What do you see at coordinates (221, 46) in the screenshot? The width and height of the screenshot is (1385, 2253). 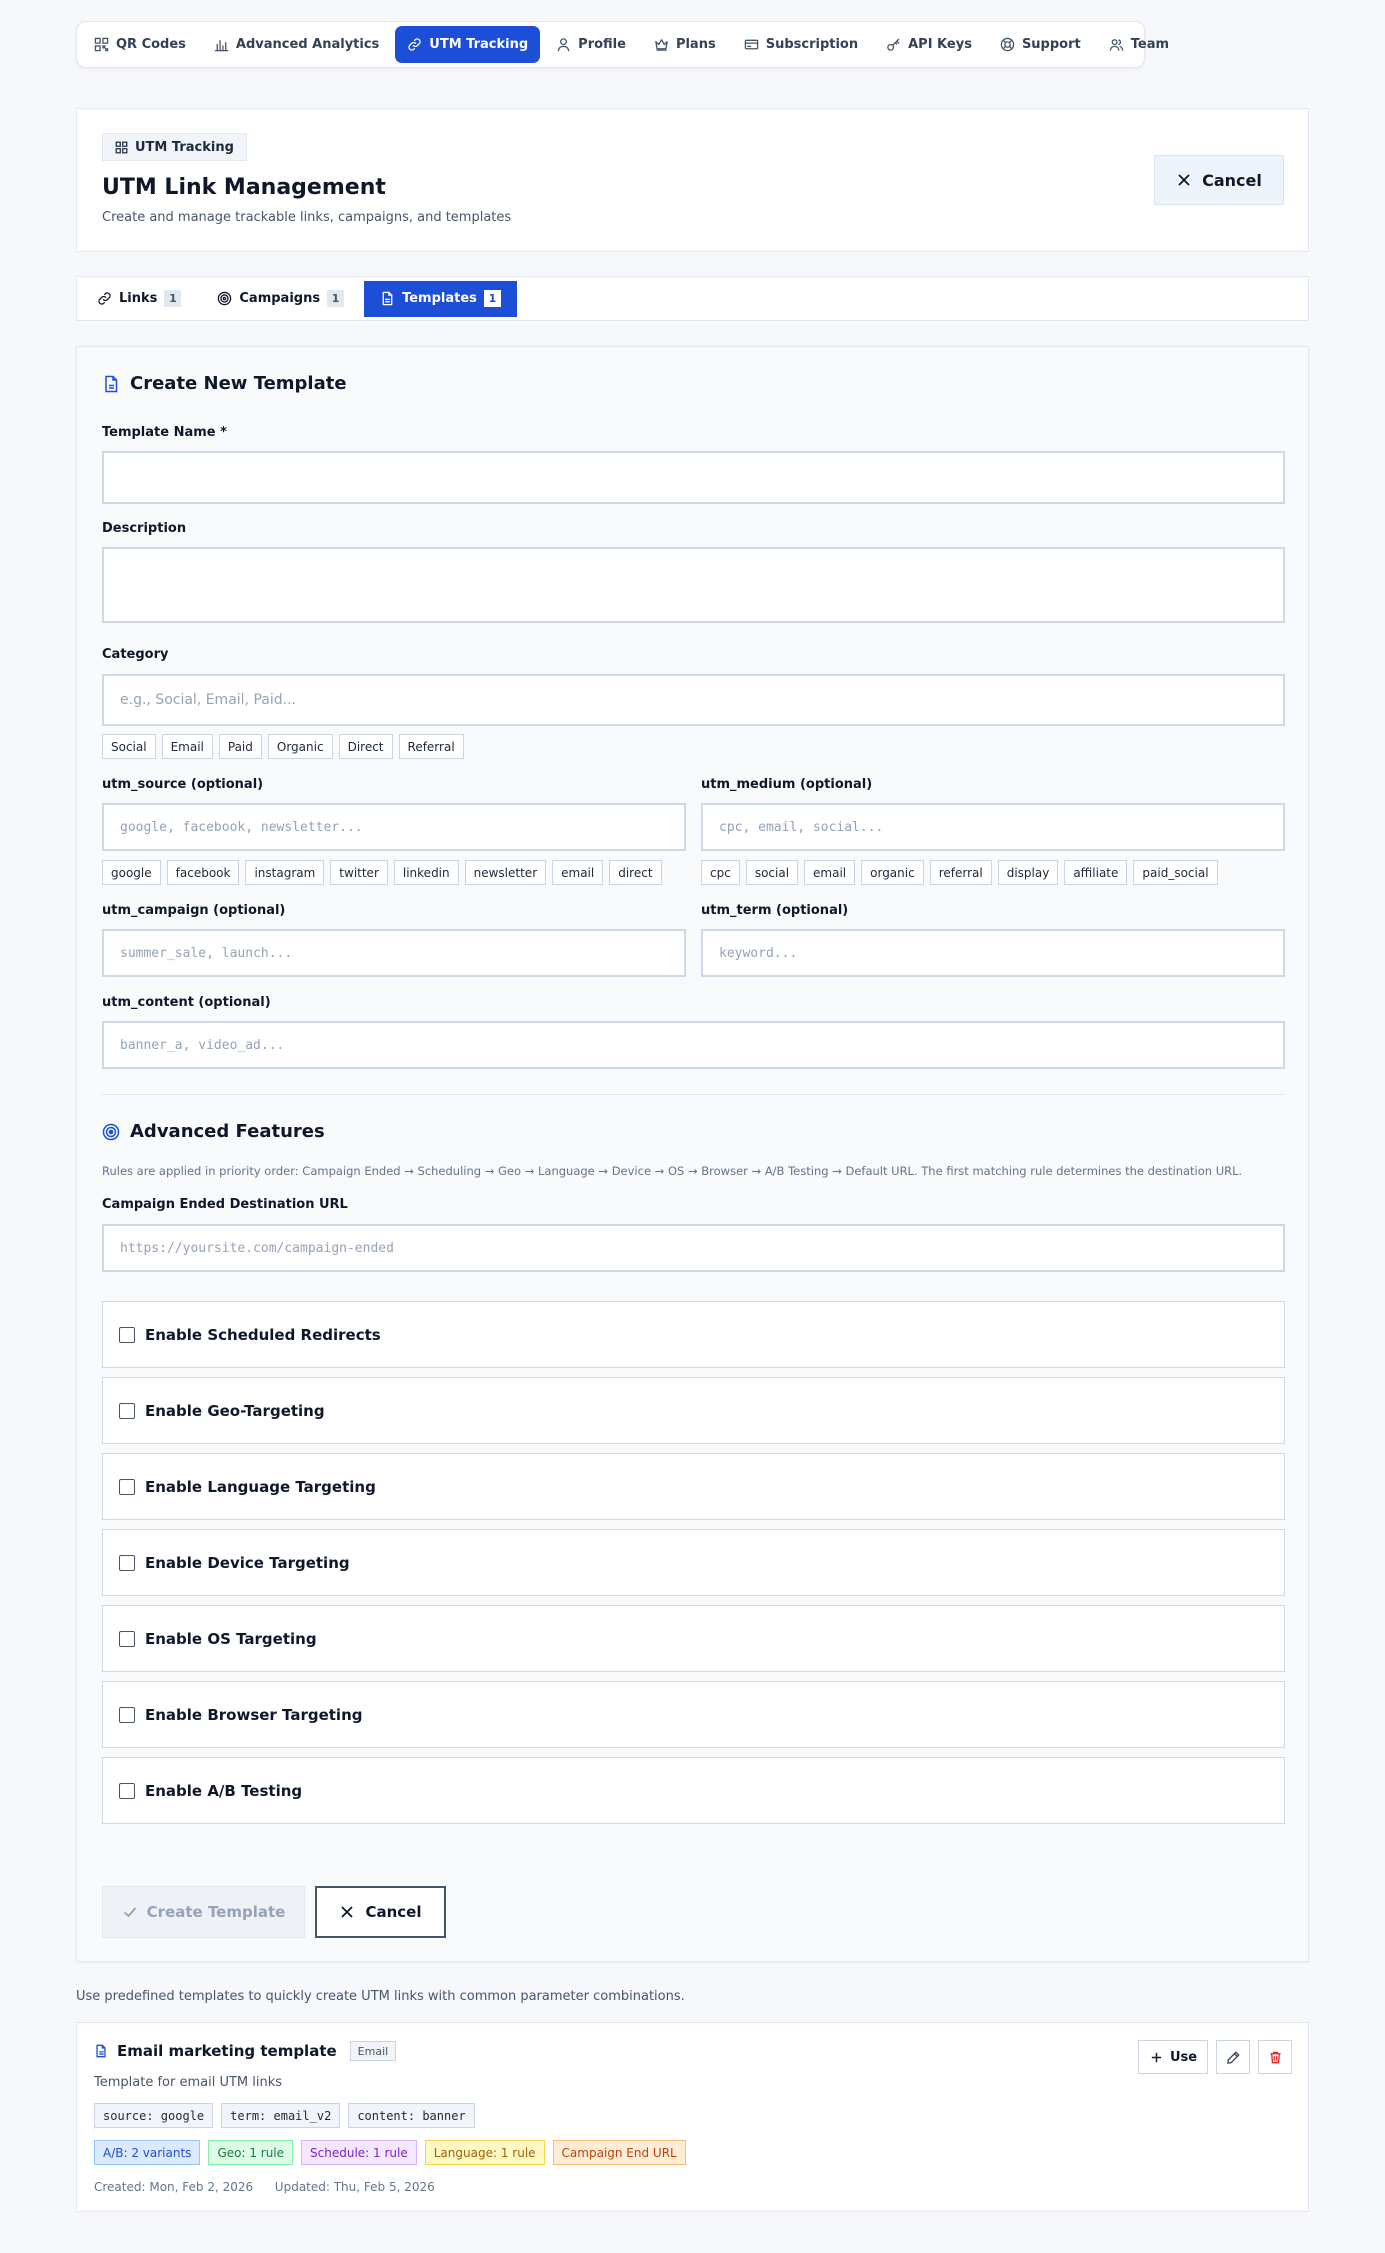 I see `bar-chart-icon` at bounding box center [221, 46].